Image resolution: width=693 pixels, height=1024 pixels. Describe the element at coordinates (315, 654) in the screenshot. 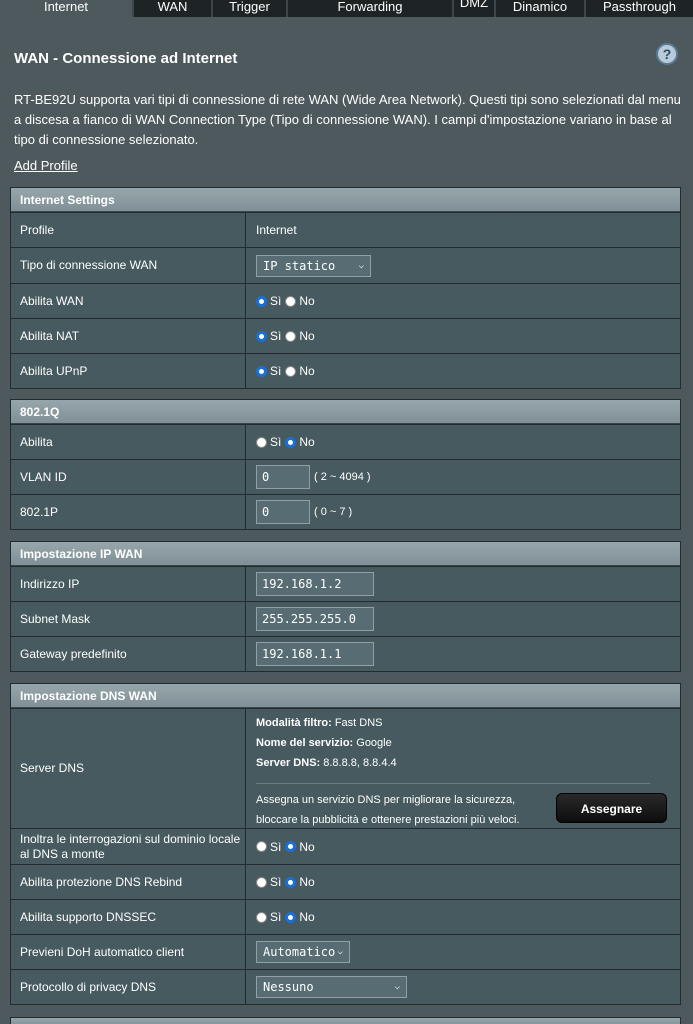

I see `gateway-input: 192.168.1.1` at that location.